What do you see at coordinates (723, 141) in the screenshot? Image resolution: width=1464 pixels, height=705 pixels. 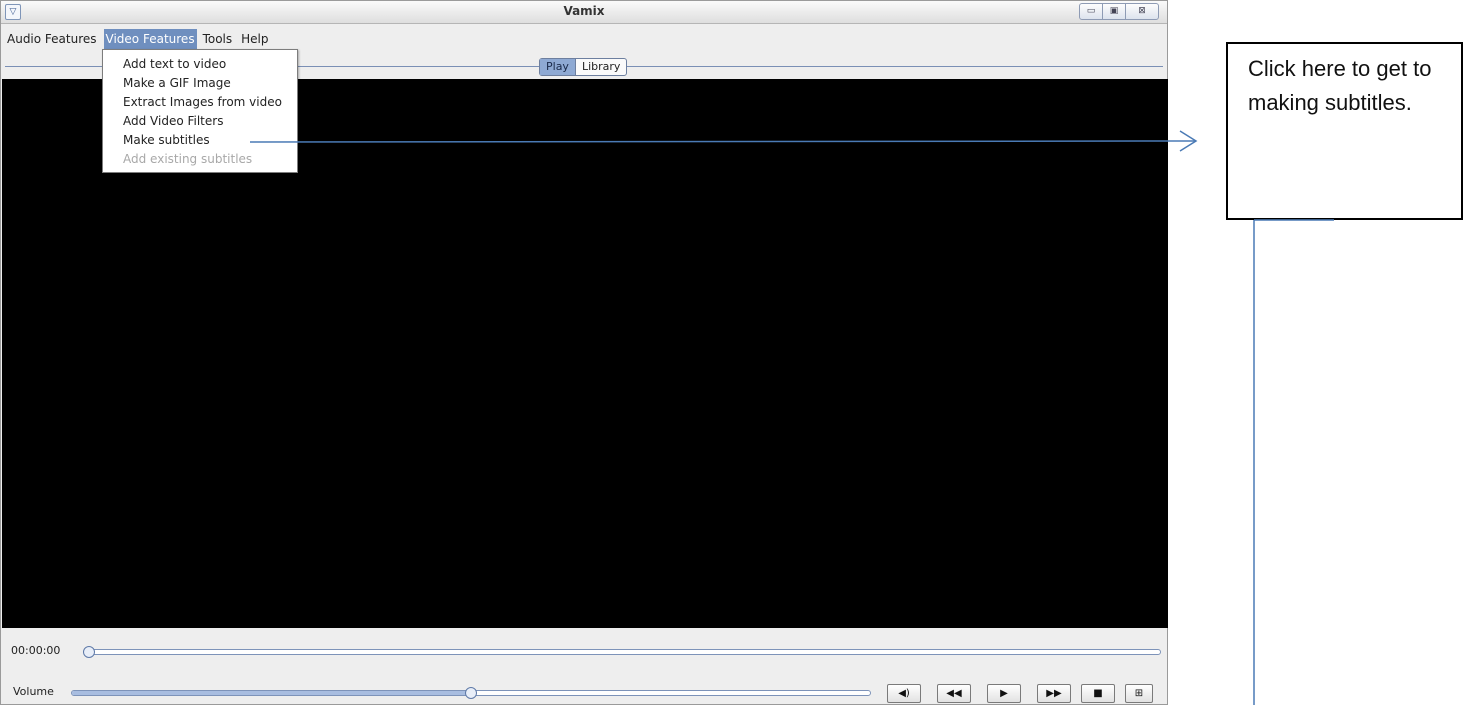 I see `annotation-arrow-line` at bounding box center [723, 141].